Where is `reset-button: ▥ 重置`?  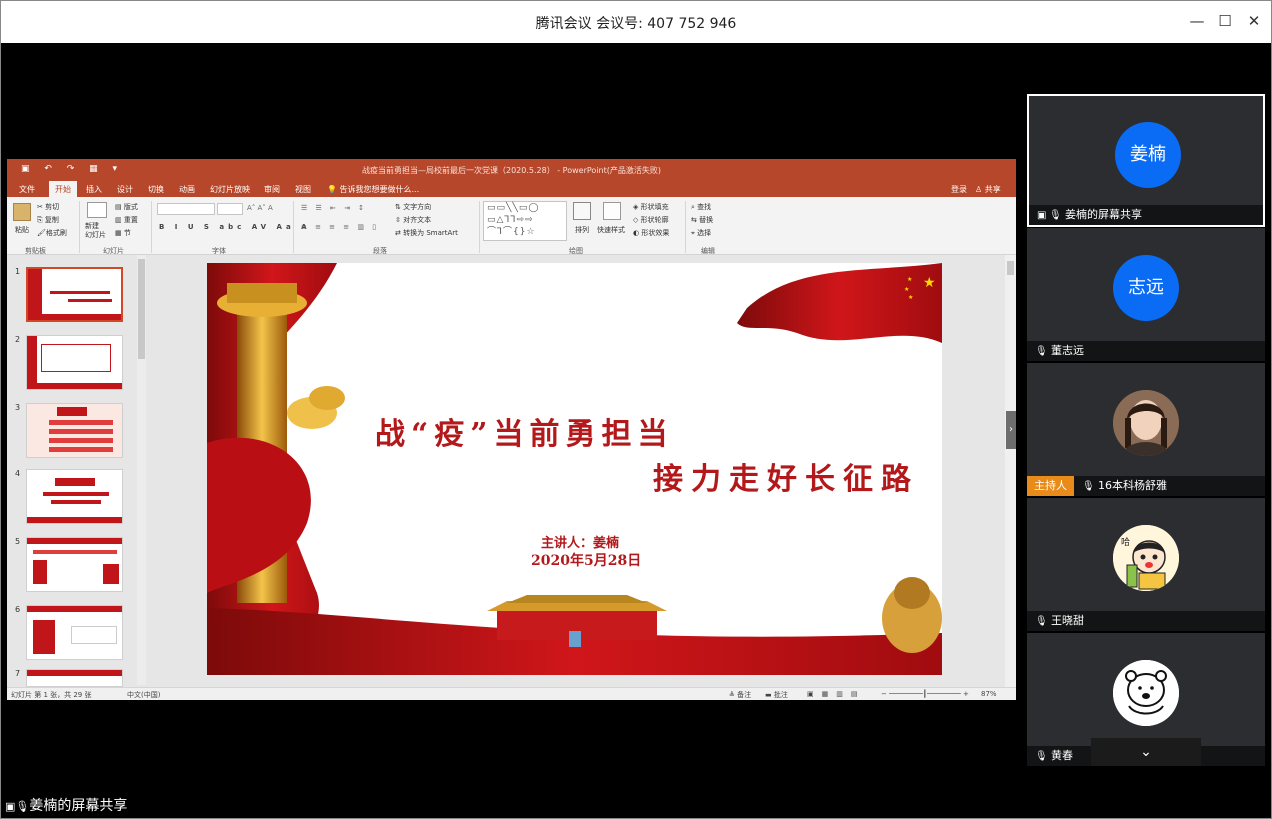 reset-button: ▥ 重置 is located at coordinates (126, 220).